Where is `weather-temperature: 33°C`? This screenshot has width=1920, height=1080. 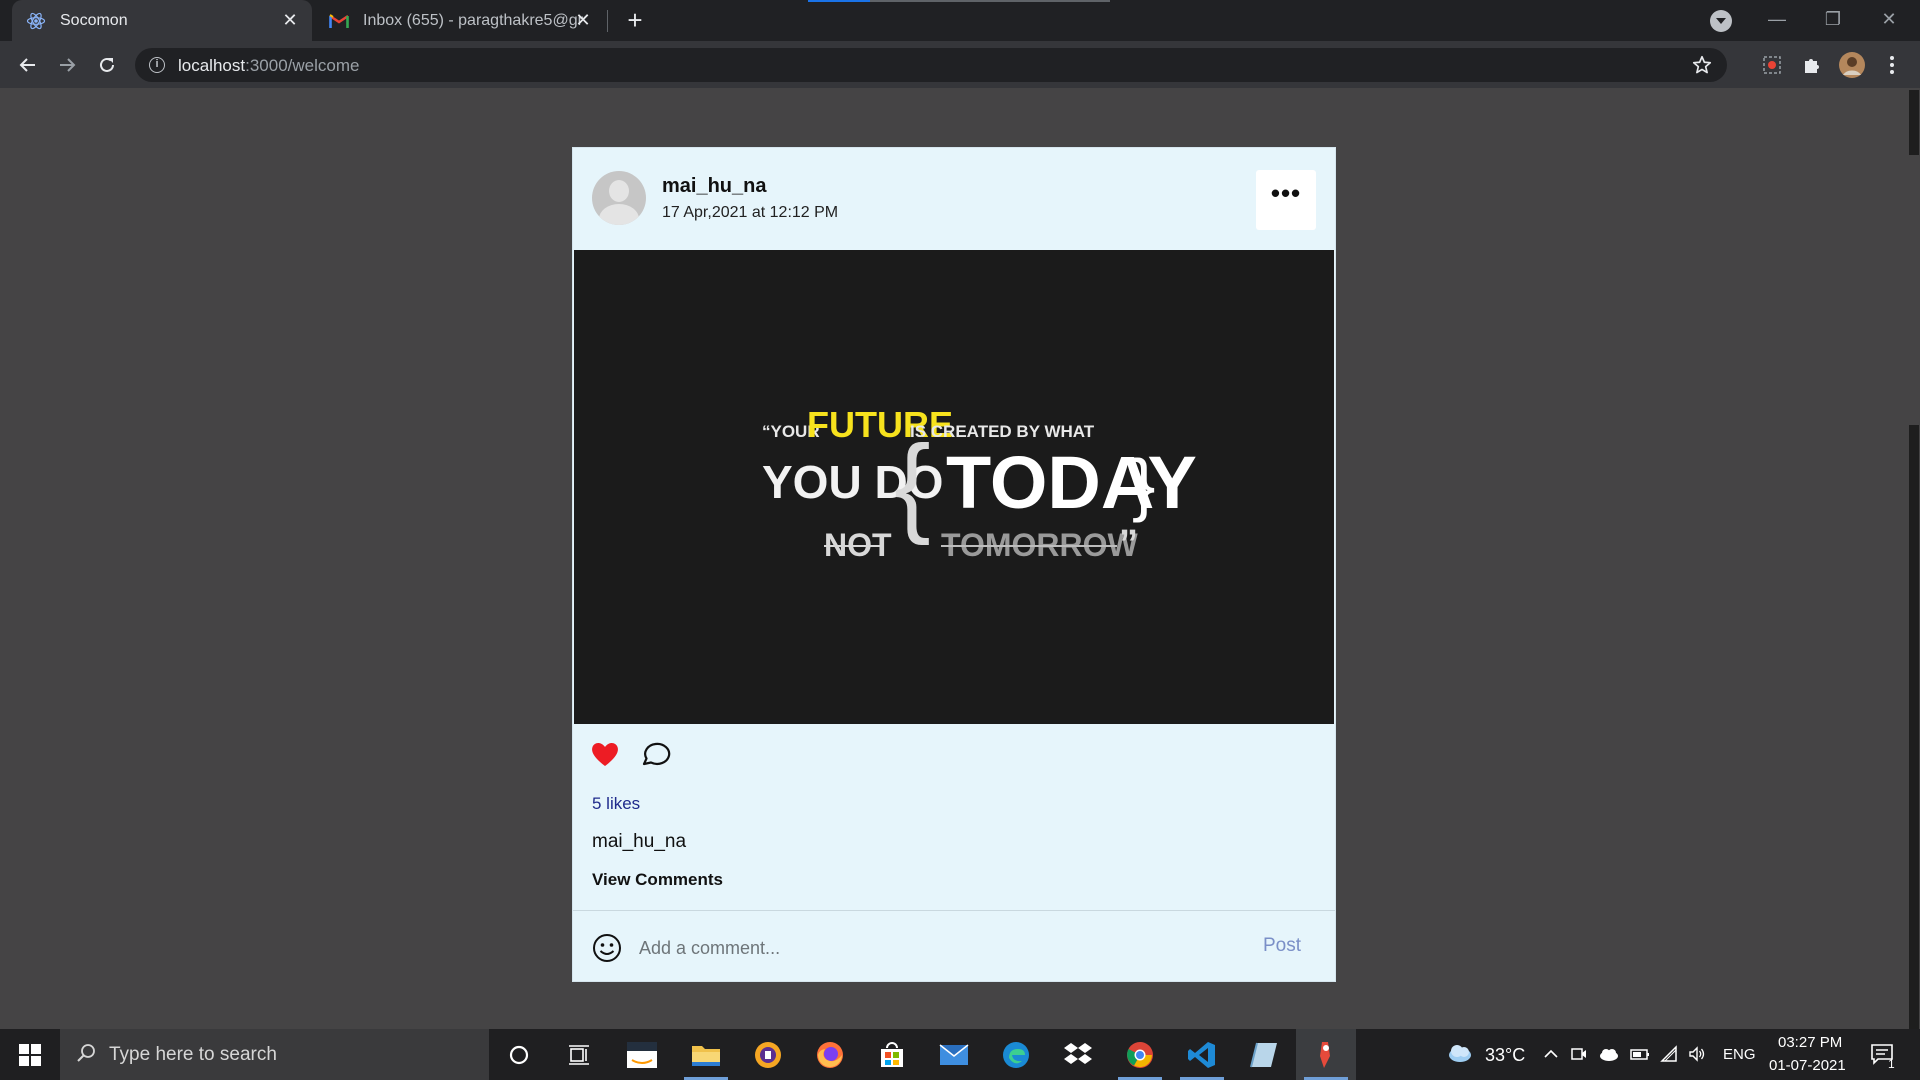 weather-temperature: 33°C is located at coordinates (1505, 1055).